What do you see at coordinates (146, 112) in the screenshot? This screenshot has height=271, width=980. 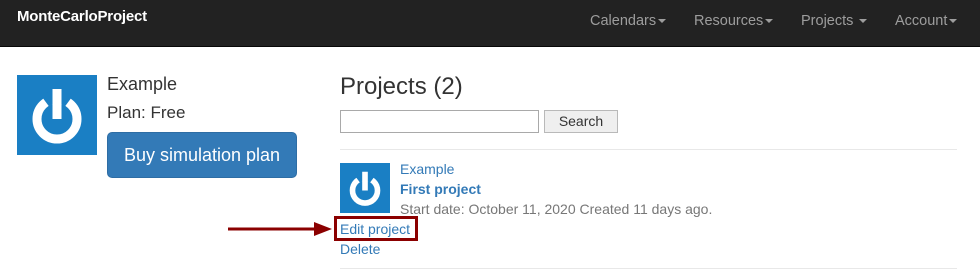 I see `profile-plan: Plan: Free` at bounding box center [146, 112].